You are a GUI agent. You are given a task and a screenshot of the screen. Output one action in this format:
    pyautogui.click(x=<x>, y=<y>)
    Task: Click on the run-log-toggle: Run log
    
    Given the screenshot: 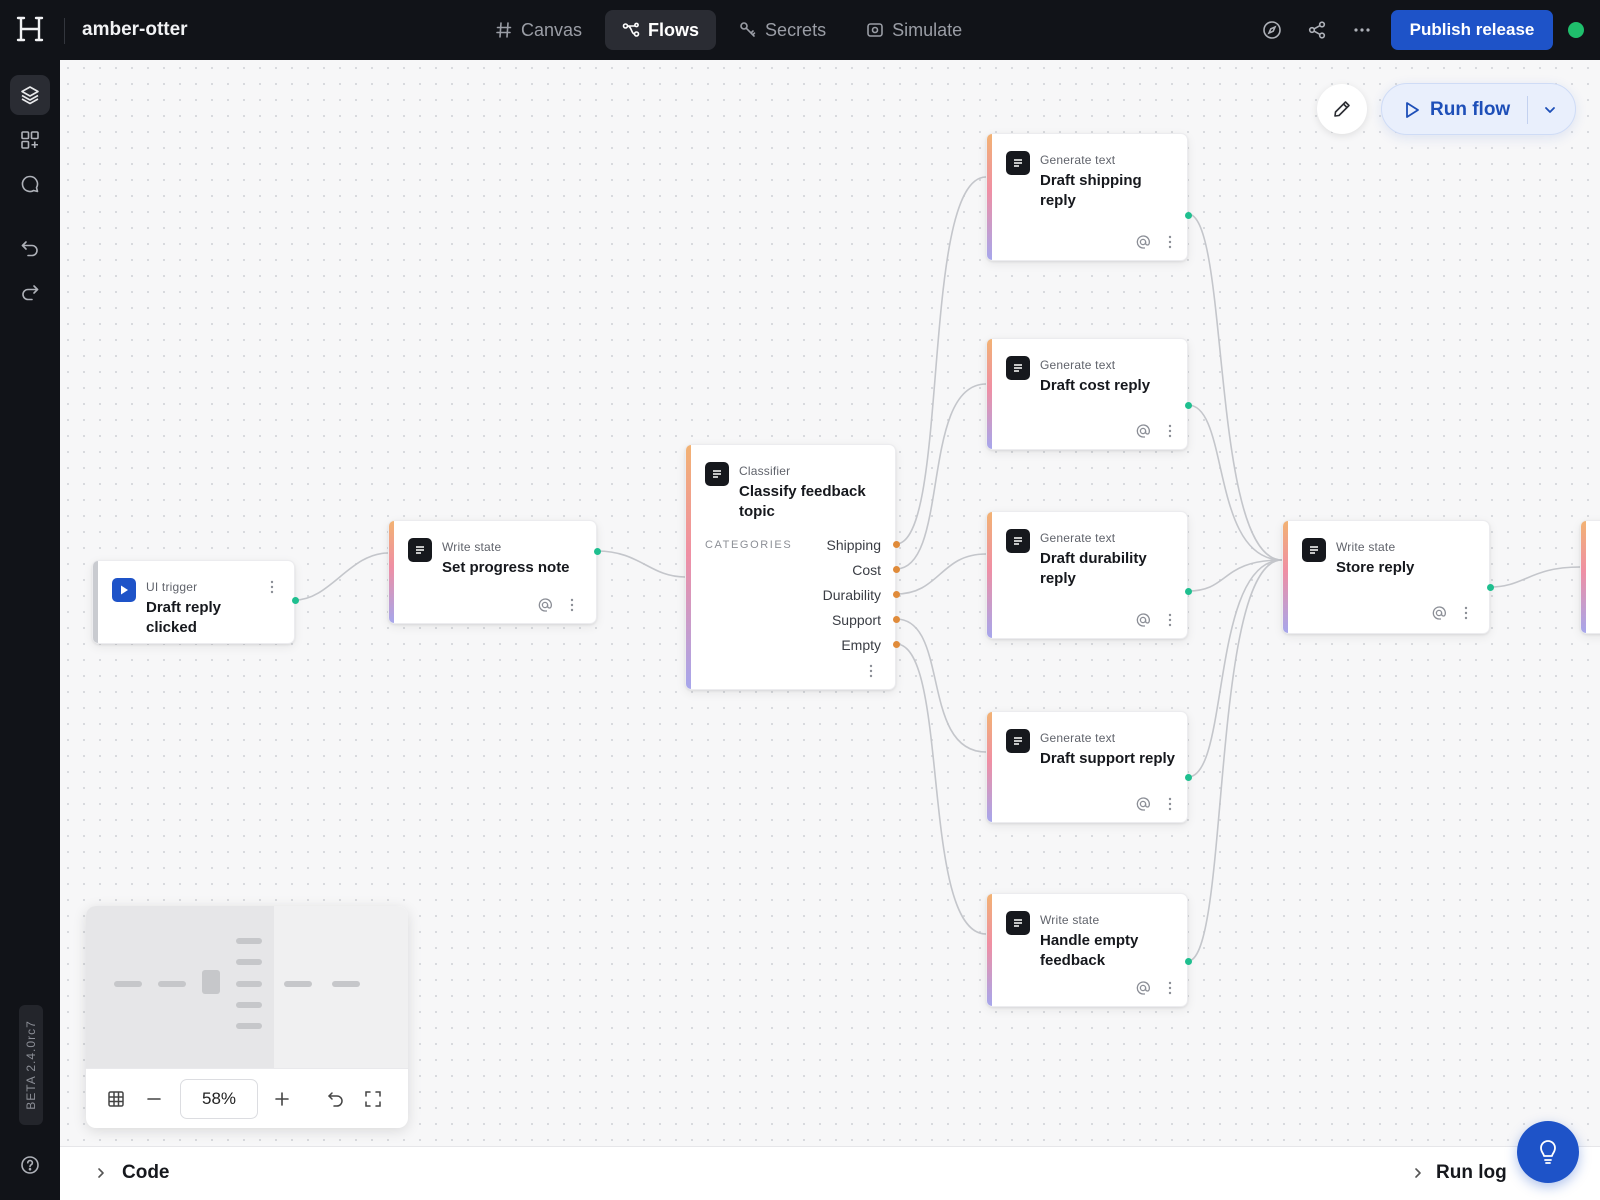 What is the action you would take?
    pyautogui.click(x=1471, y=1173)
    